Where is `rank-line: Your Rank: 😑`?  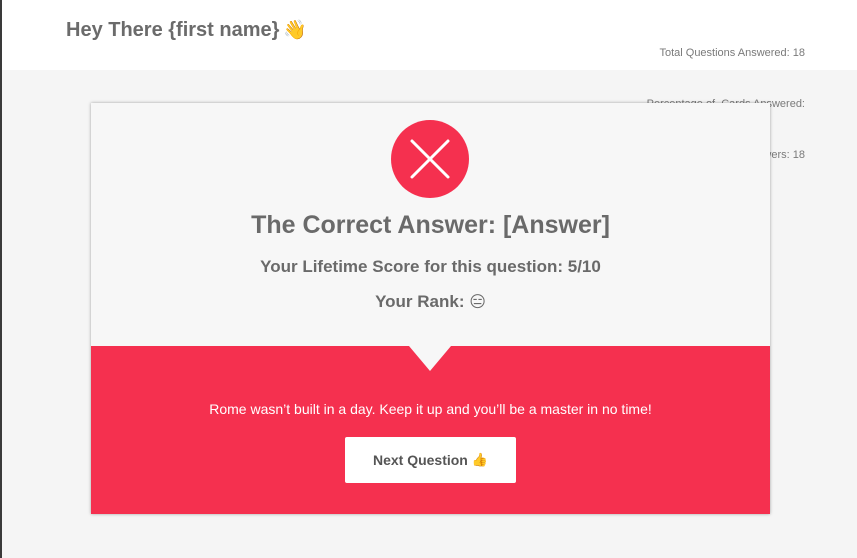
rank-line: Your Rank: 😑 is located at coordinates (430, 302).